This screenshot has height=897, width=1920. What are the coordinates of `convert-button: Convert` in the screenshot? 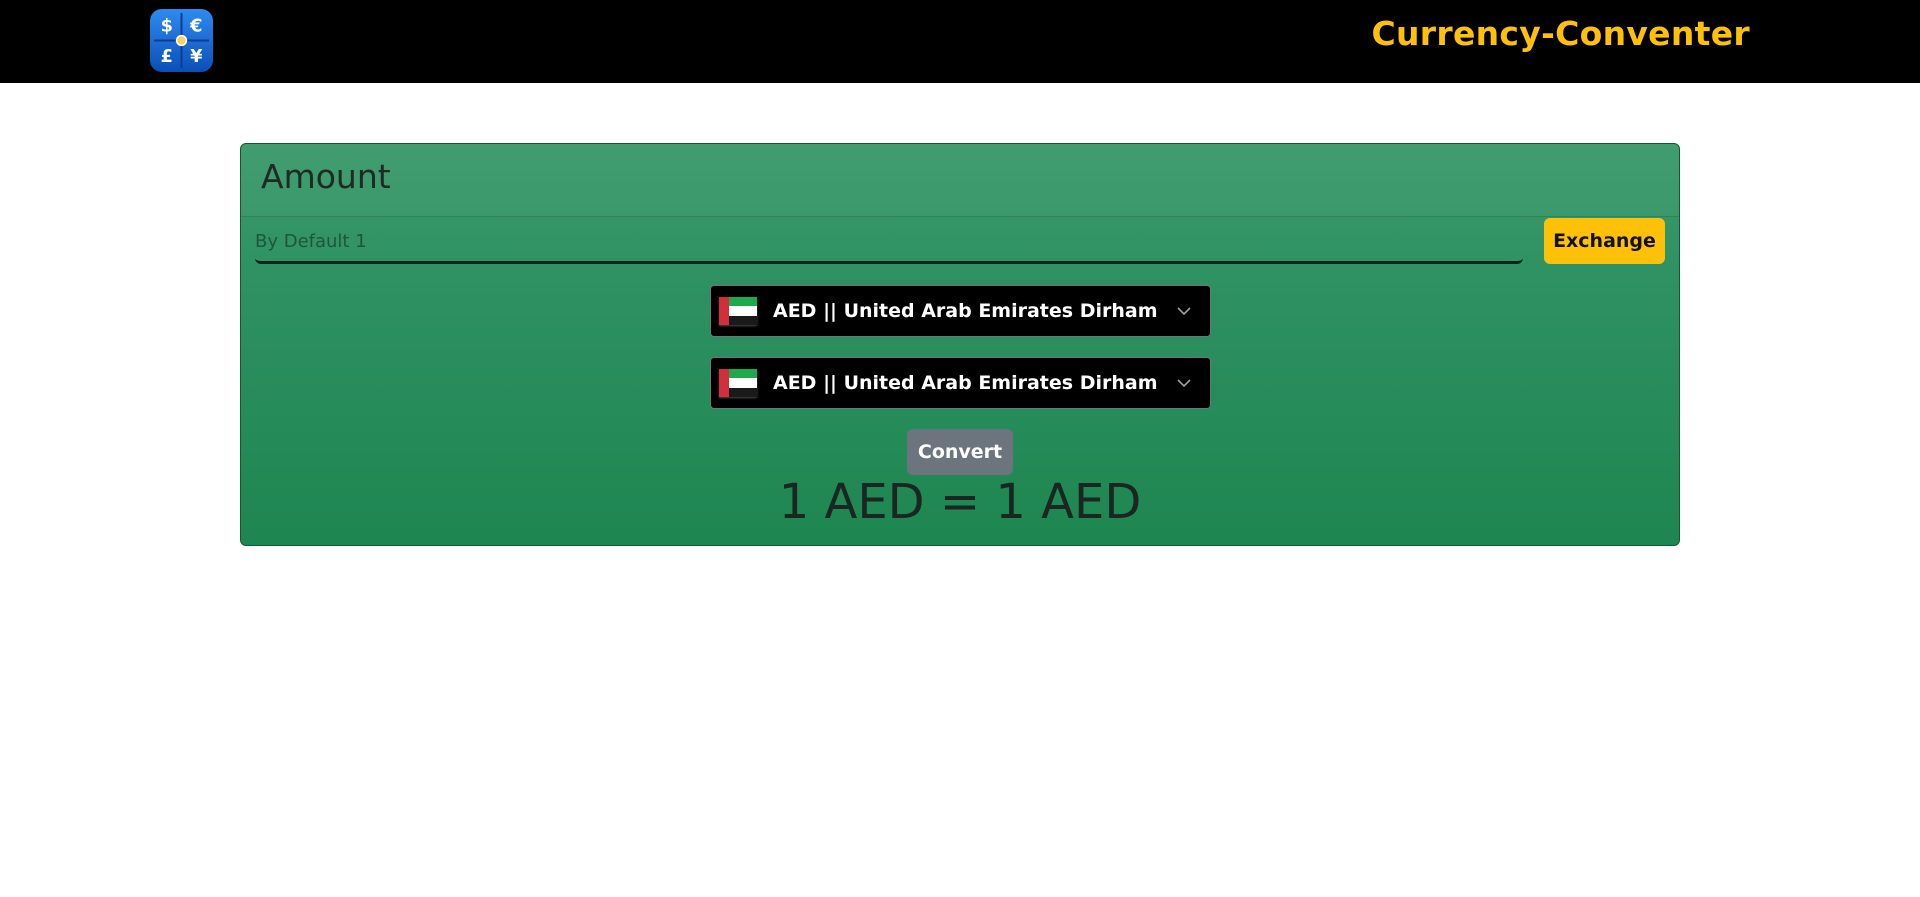 It's located at (960, 452).